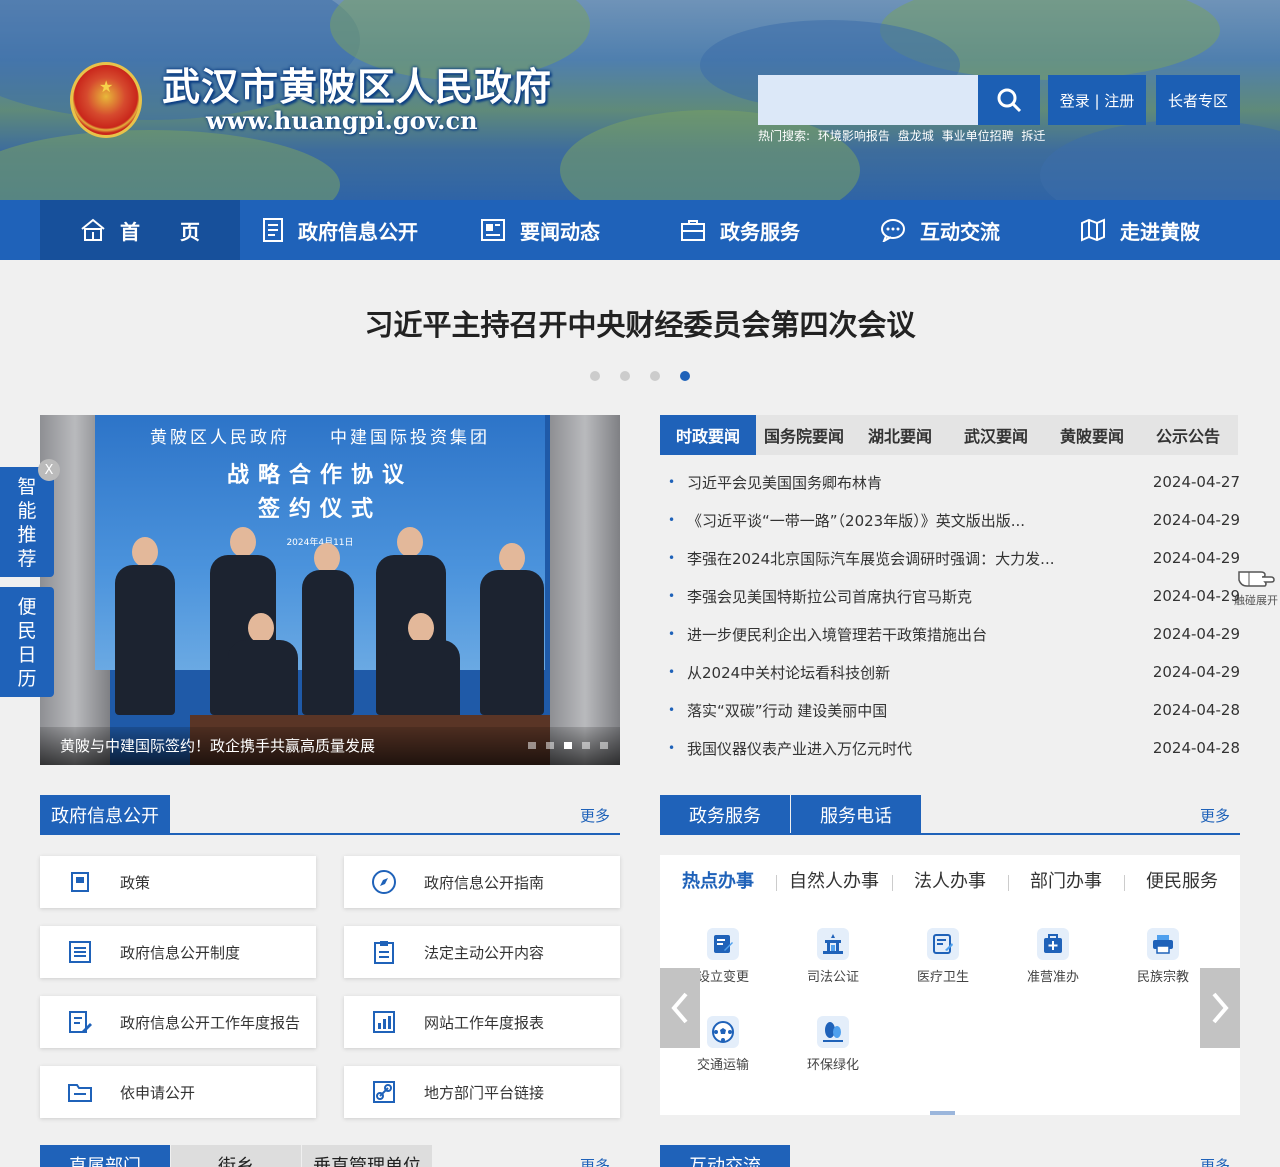  What do you see at coordinates (1066, 882) in the screenshot?
I see `sub-tab-department: 部门办事` at bounding box center [1066, 882].